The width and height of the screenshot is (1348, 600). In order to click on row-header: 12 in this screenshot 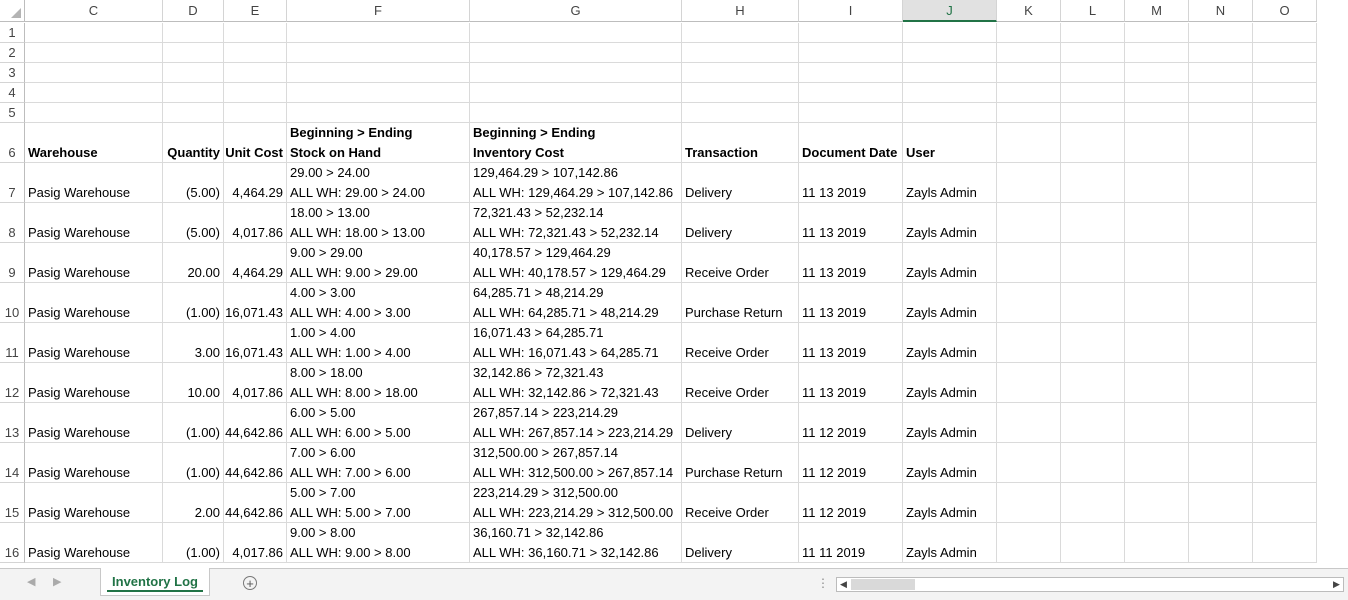, I will do `click(12, 383)`.